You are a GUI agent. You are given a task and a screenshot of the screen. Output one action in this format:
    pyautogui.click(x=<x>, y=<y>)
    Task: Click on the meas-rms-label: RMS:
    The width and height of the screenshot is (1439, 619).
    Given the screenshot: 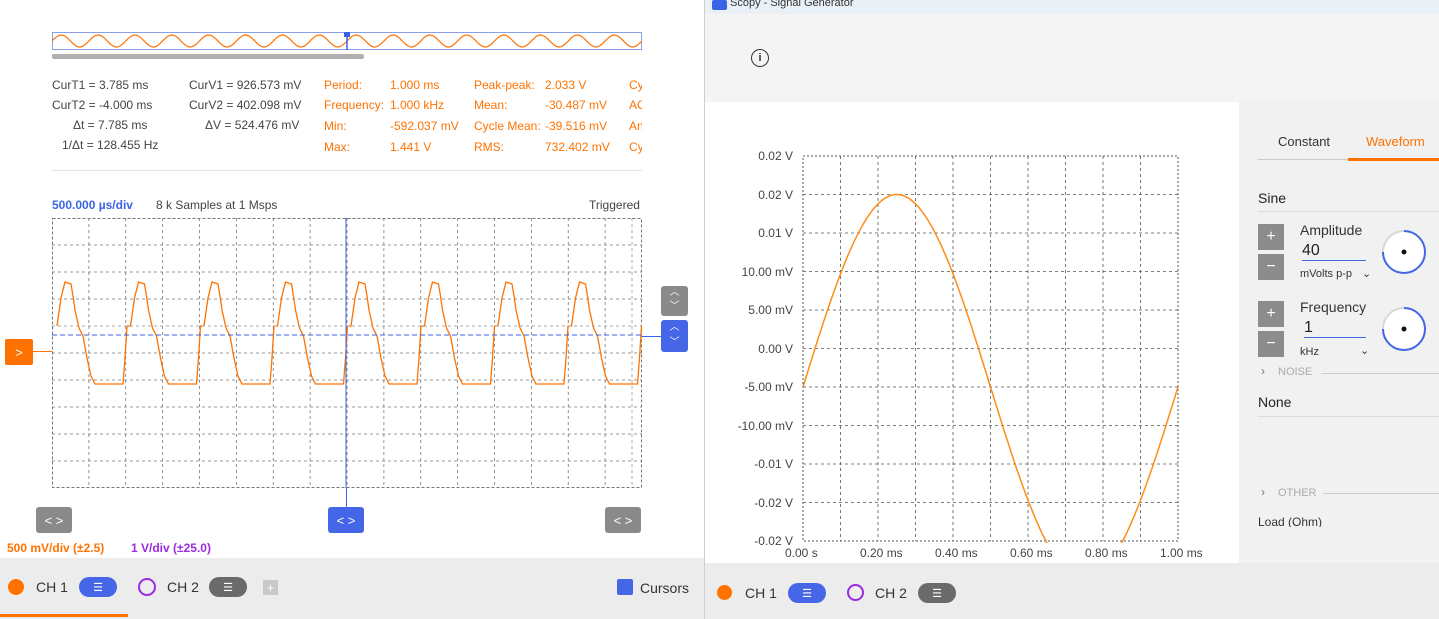 What is the action you would take?
    pyautogui.click(x=489, y=147)
    